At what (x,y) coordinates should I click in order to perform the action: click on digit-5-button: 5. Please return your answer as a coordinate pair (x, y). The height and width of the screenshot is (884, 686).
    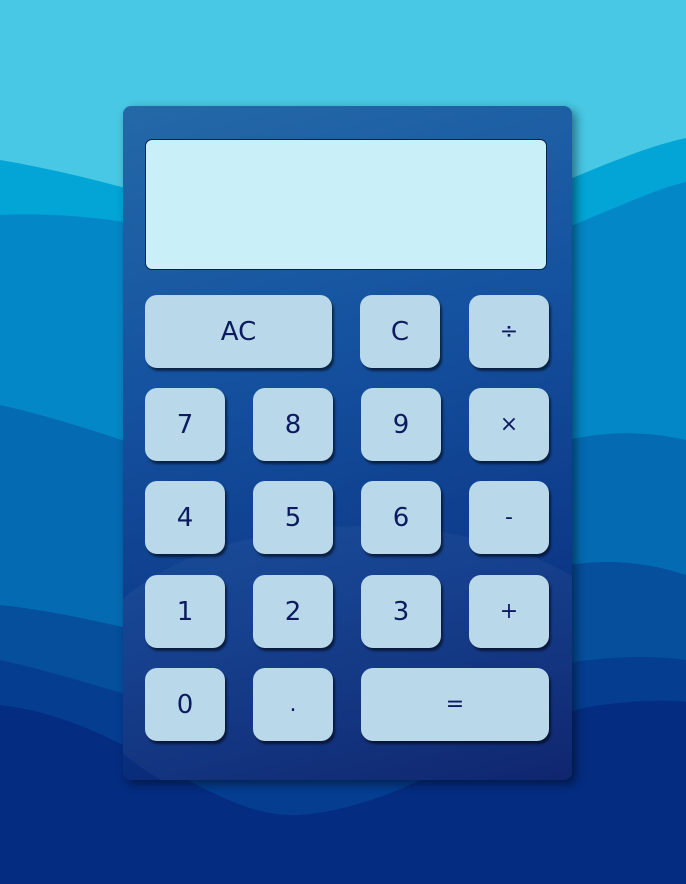
    Looking at the image, I should click on (293, 517).